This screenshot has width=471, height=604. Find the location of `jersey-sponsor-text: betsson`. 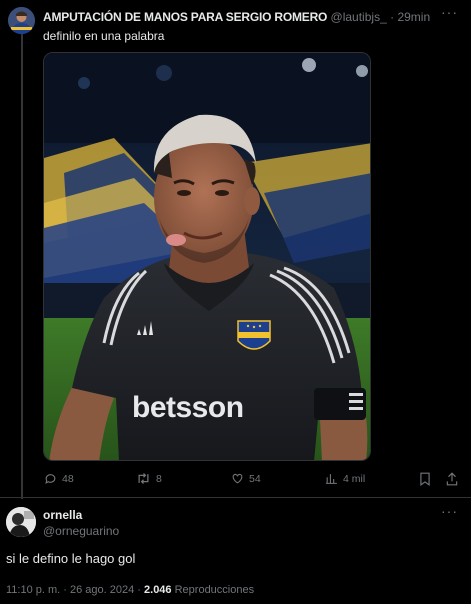

jersey-sponsor-text: betsson is located at coordinates (188, 407).